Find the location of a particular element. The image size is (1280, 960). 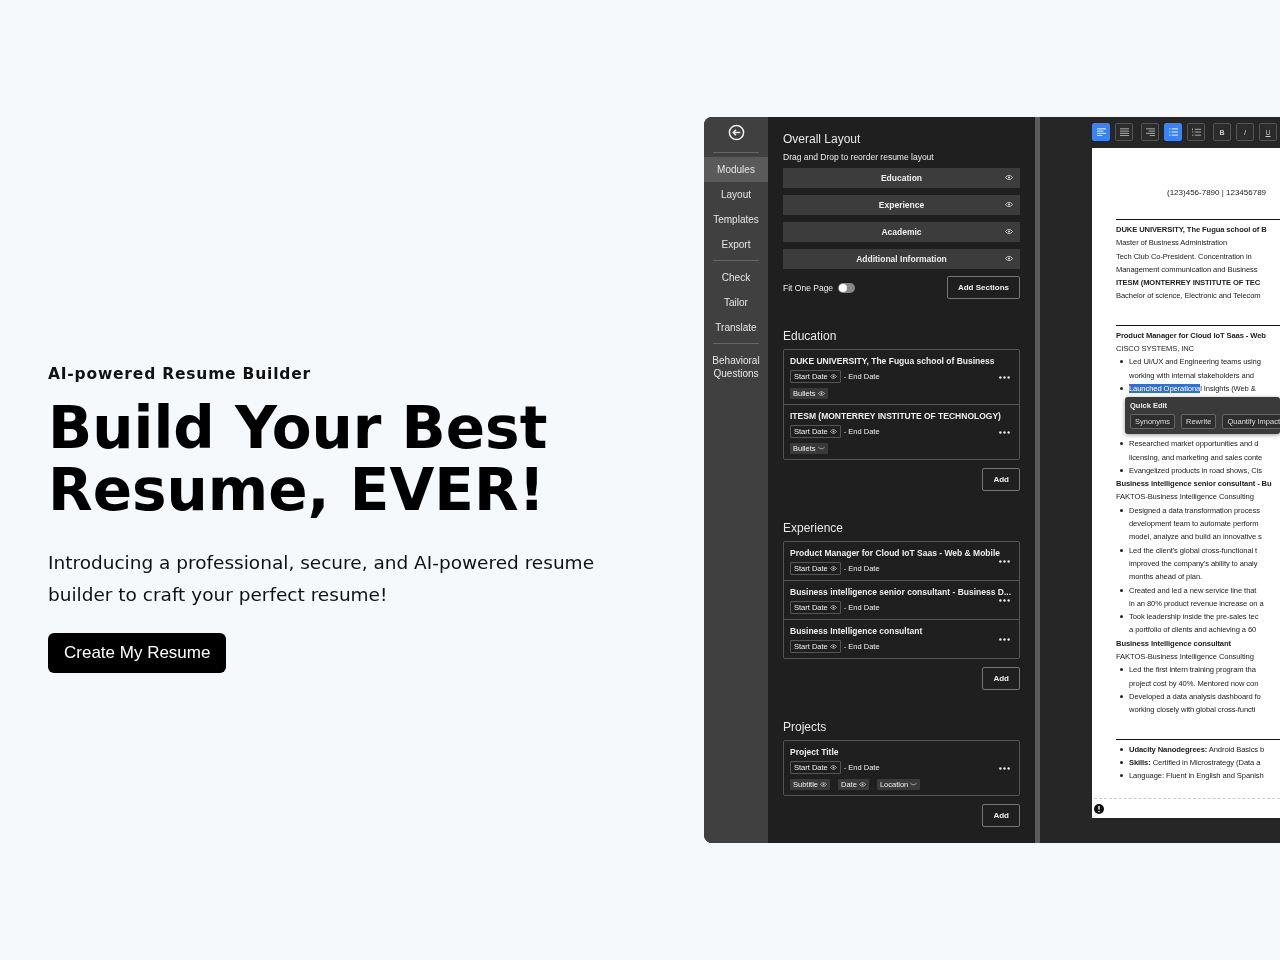

section-label: Experience is located at coordinates (901, 205).